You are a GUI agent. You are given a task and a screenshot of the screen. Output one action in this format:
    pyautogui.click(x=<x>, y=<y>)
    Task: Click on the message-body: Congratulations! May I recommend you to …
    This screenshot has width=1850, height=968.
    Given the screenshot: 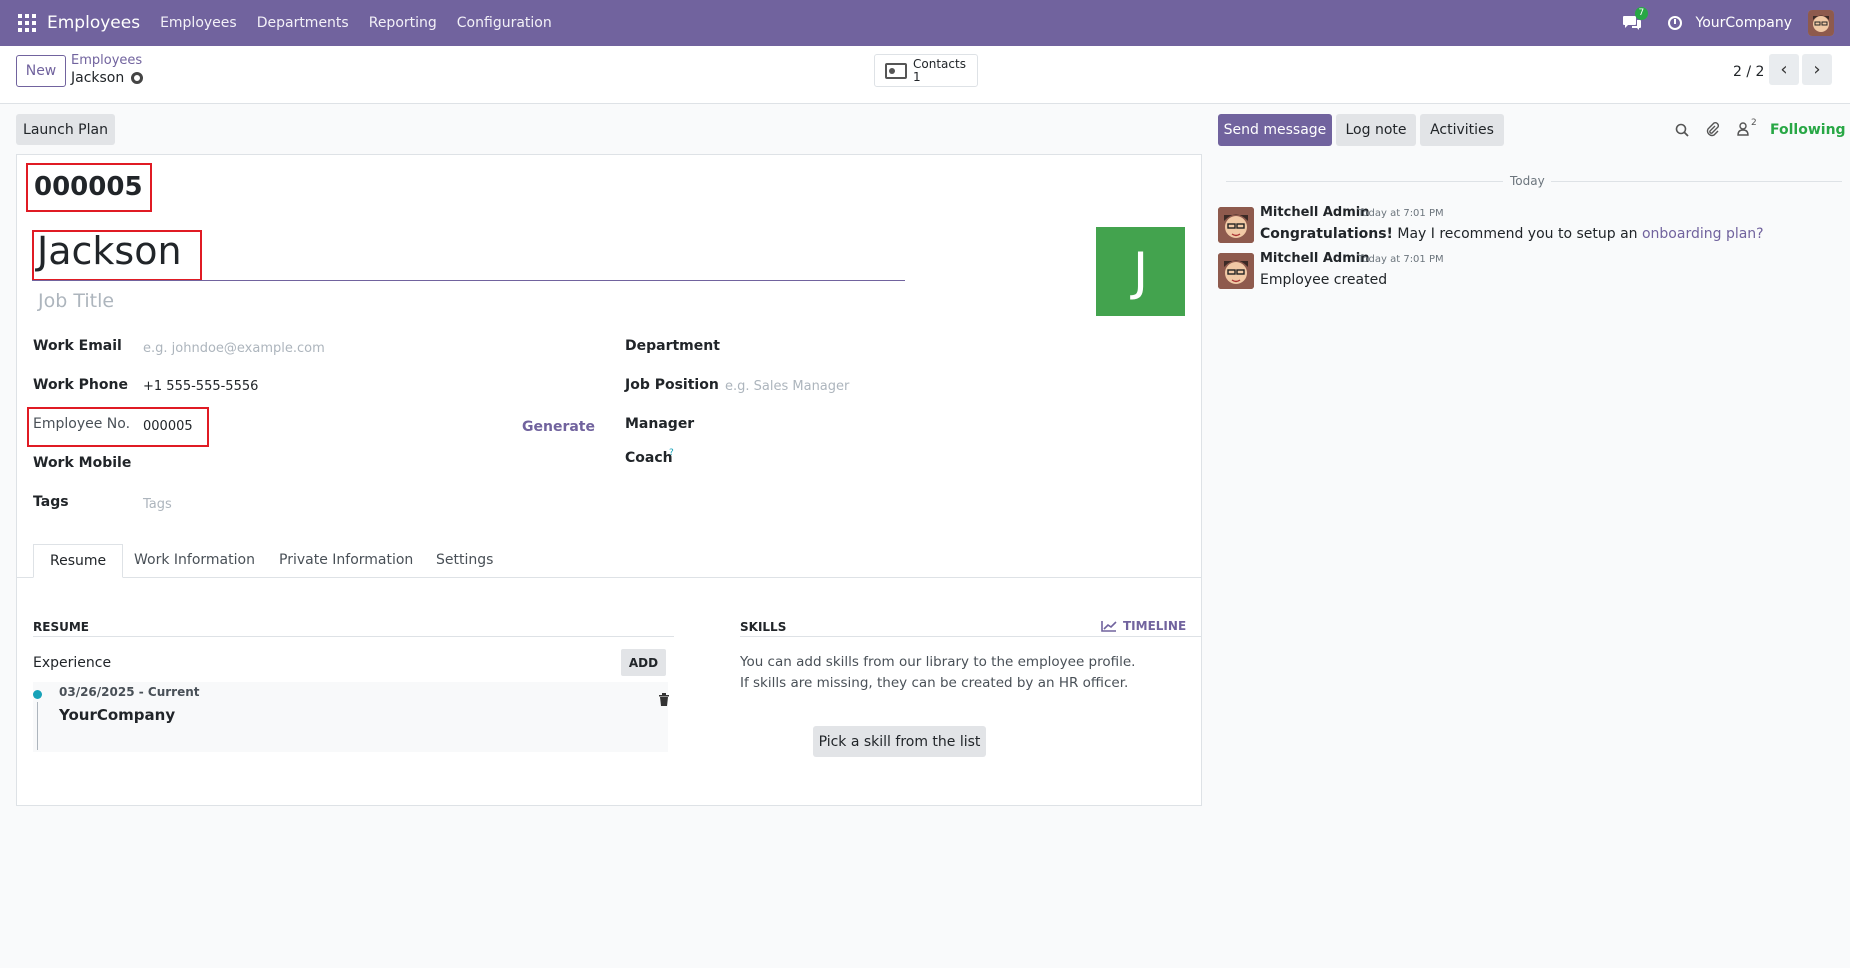 What is the action you would take?
    pyautogui.click(x=1512, y=234)
    